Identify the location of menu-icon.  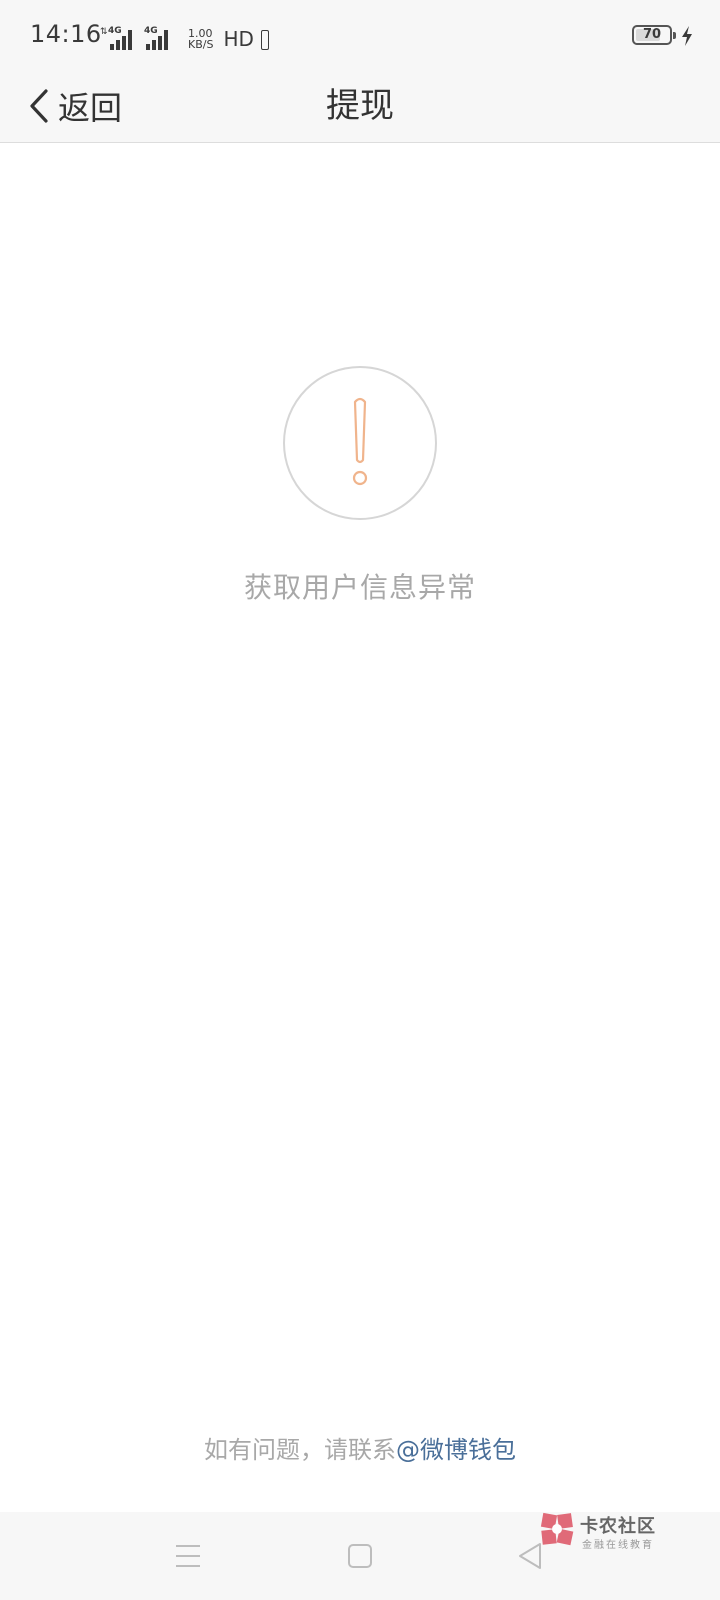
(188, 1556).